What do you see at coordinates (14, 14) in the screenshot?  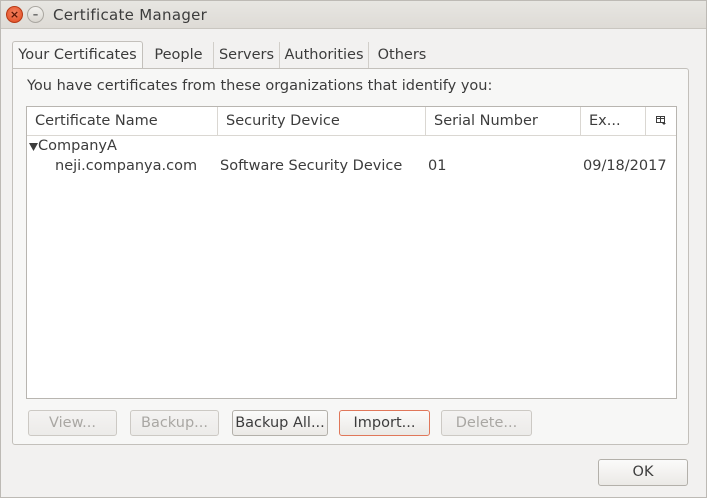 I see `close-icon: ×` at bounding box center [14, 14].